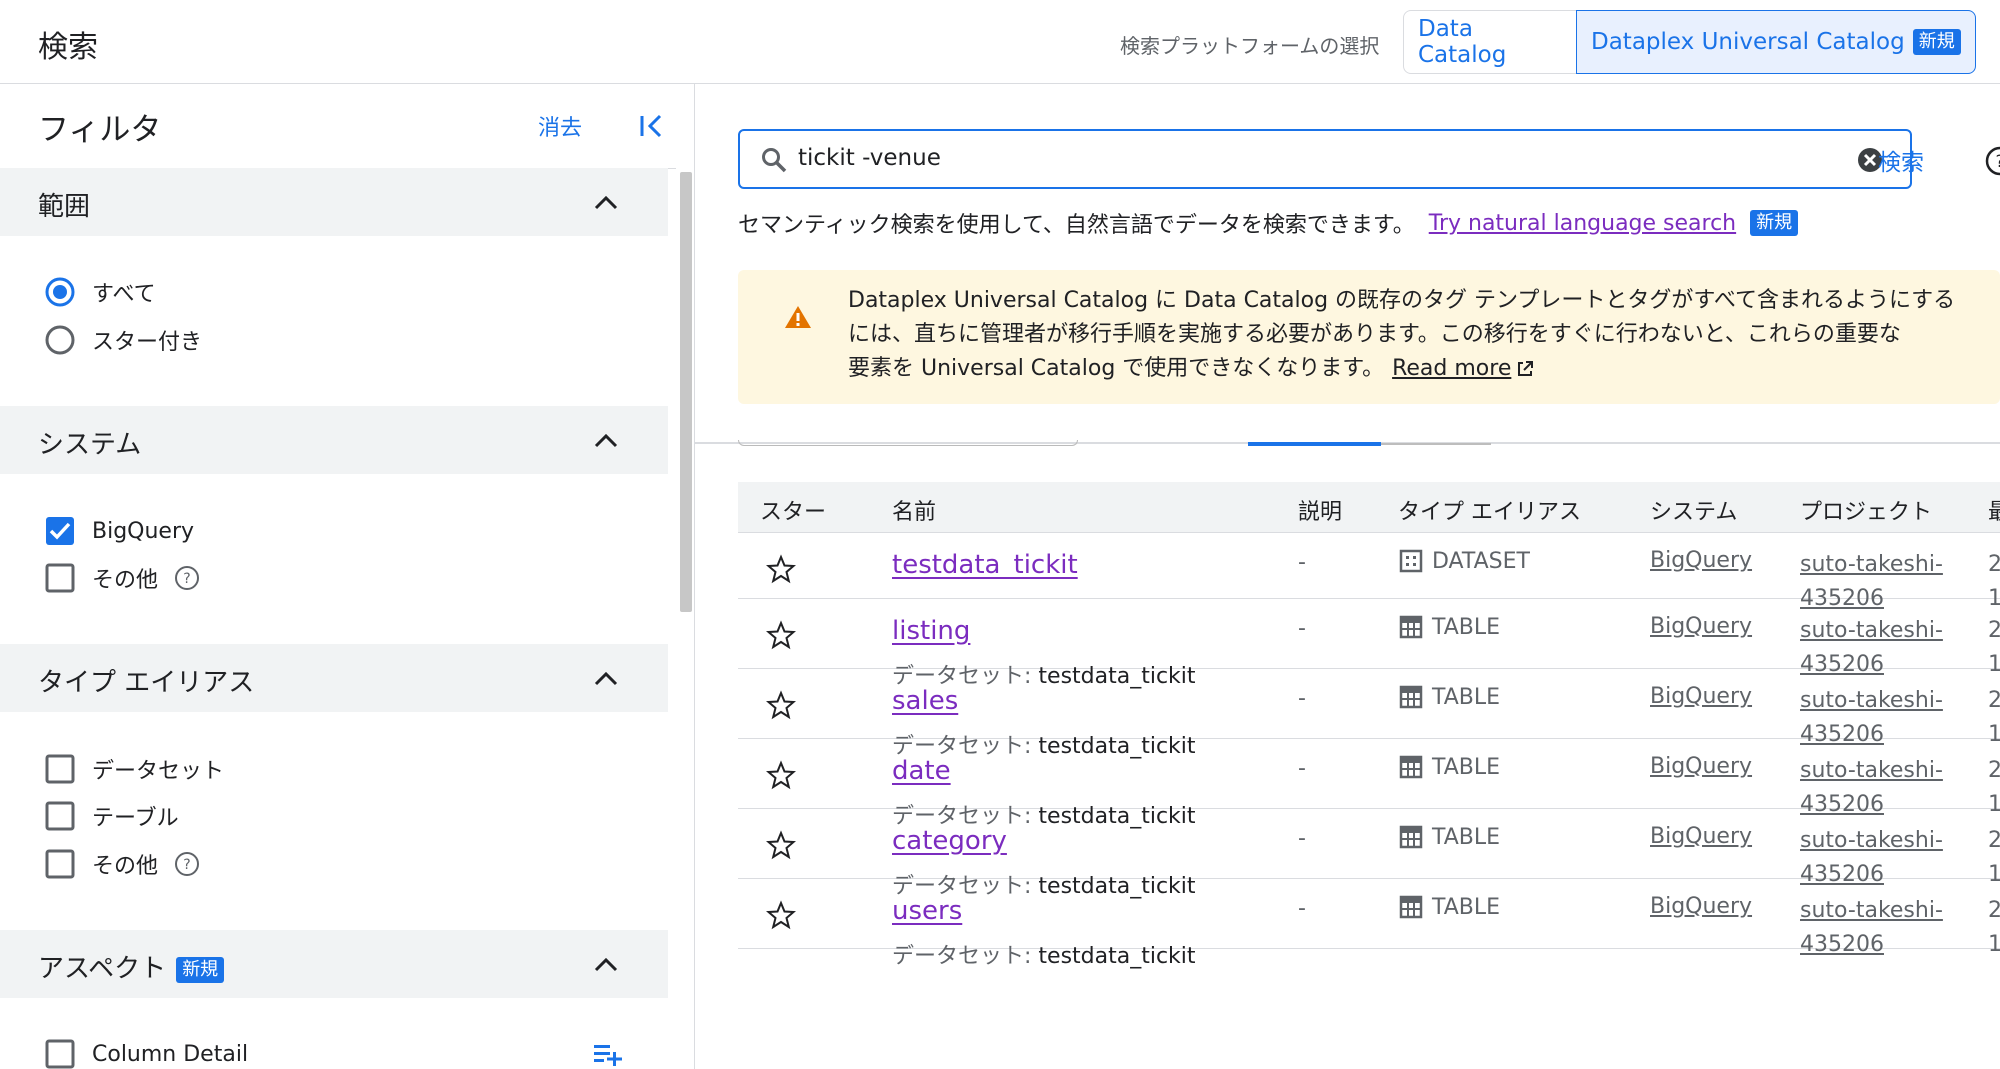 The width and height of the screenshot is (2000, 1069). Describe the element at coordinates (334, 678) in the screenshot. I see `section-type-alias-header: タイプ エイリアス` at that location.